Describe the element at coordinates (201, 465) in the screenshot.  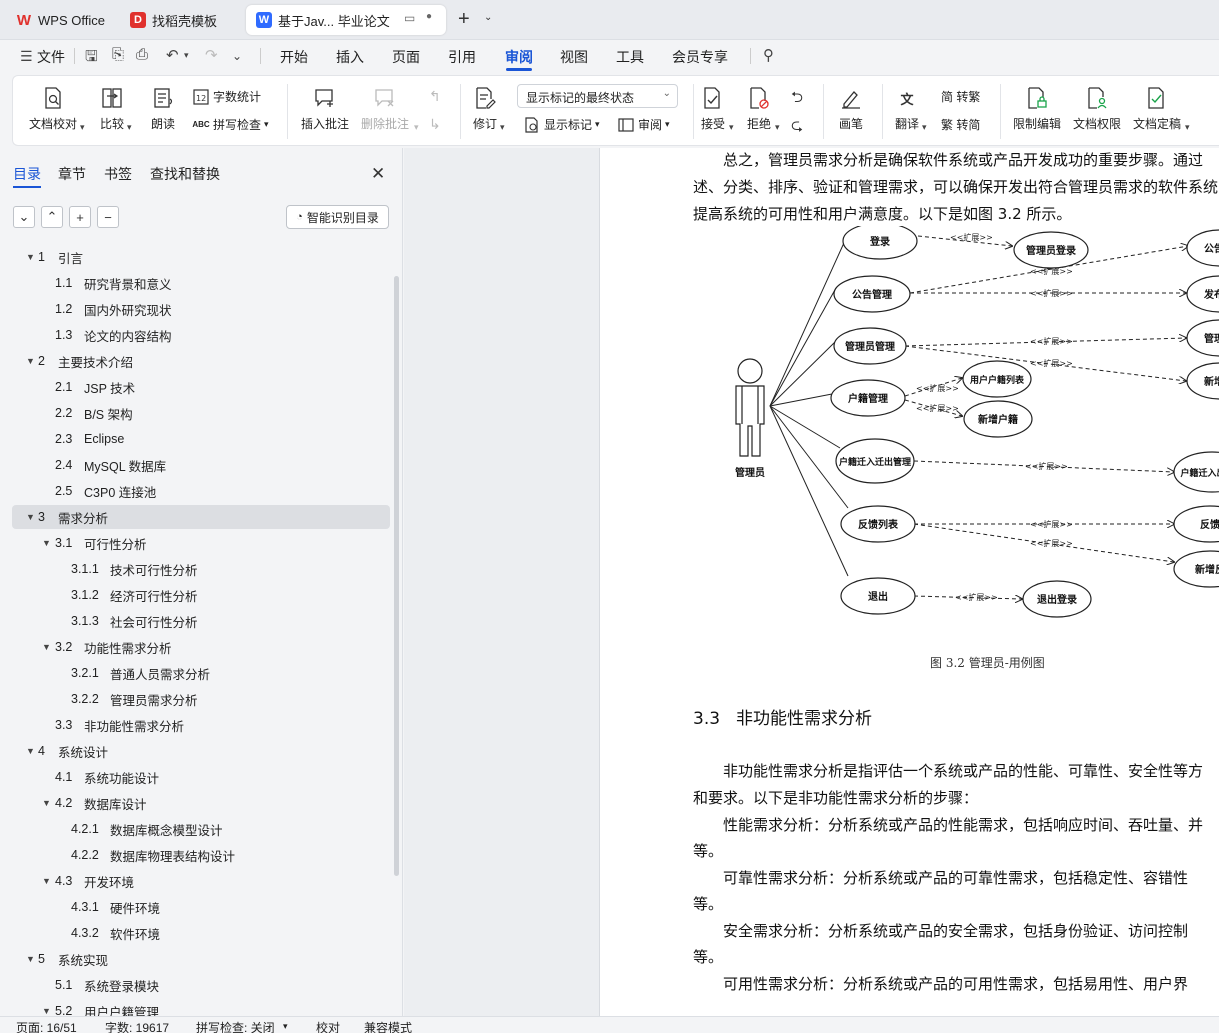
I see `toc-item: 2.4 MySQL 数据库` at that location.